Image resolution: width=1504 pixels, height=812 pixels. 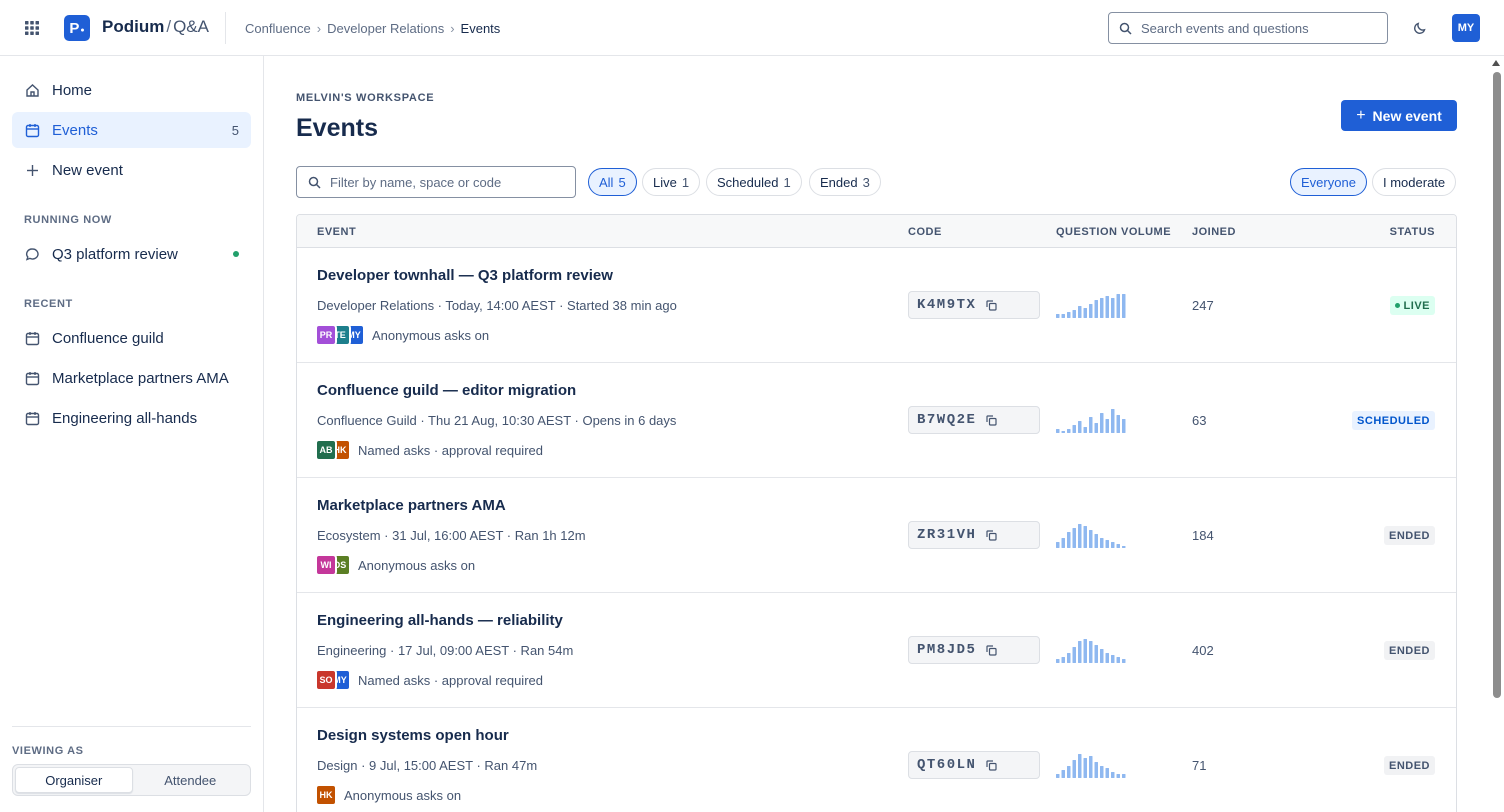 I want to click on join-code: PM8JD5, so click(x=974, y=650).